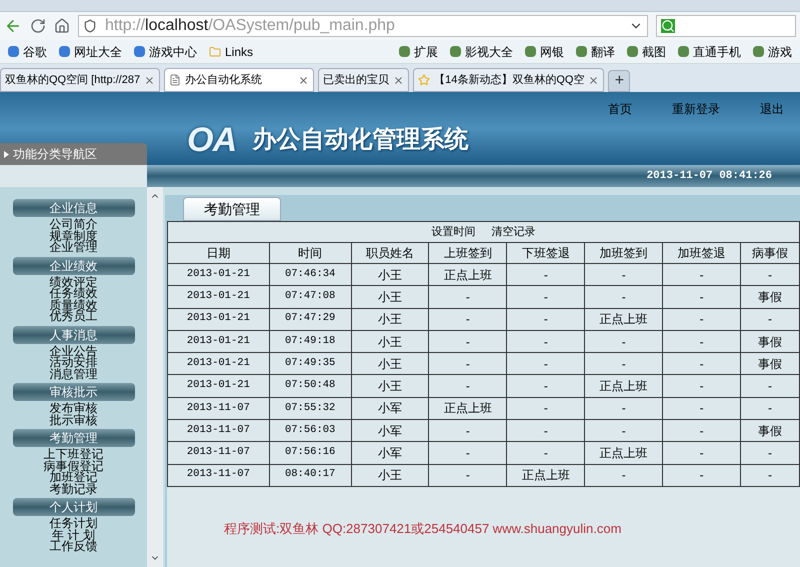 This screenshot has width=800, height=567. I want to click on folder-icon, so click(215, 52).